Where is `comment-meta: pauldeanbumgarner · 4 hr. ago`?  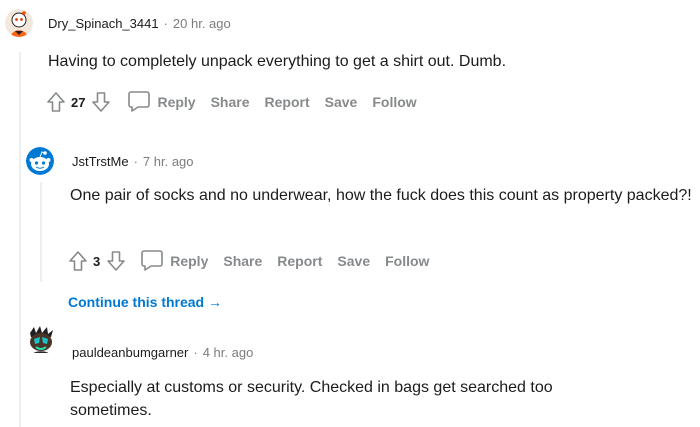
comment-meta: pauldeanbumgarner · 4 hr. ago is located at coordinates (162, 352).